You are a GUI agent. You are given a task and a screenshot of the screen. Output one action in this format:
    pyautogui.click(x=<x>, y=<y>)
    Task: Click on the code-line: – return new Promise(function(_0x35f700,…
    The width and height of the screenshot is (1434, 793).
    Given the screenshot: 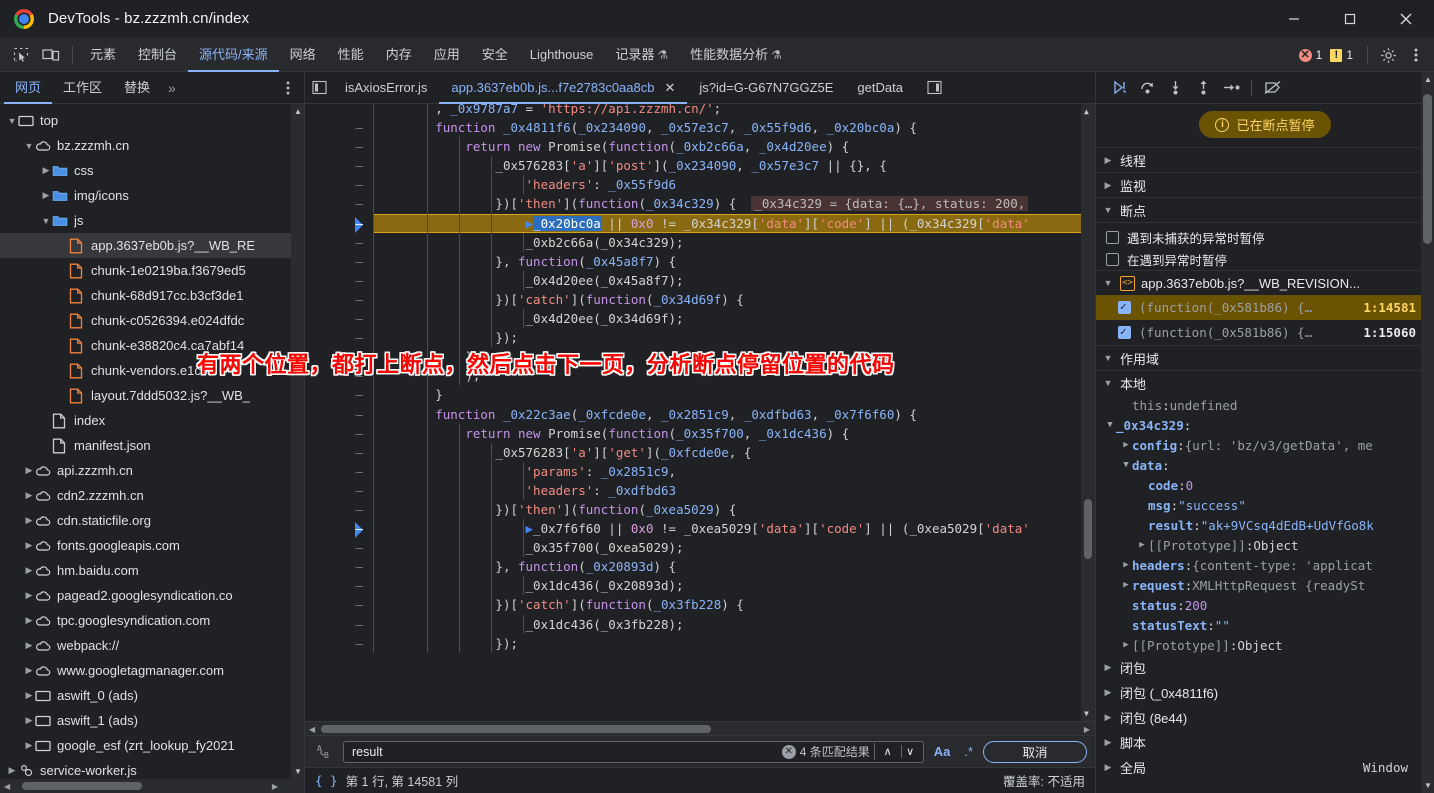 What is the action you would take?
    pyautogui.click(x=700, y=433)
    